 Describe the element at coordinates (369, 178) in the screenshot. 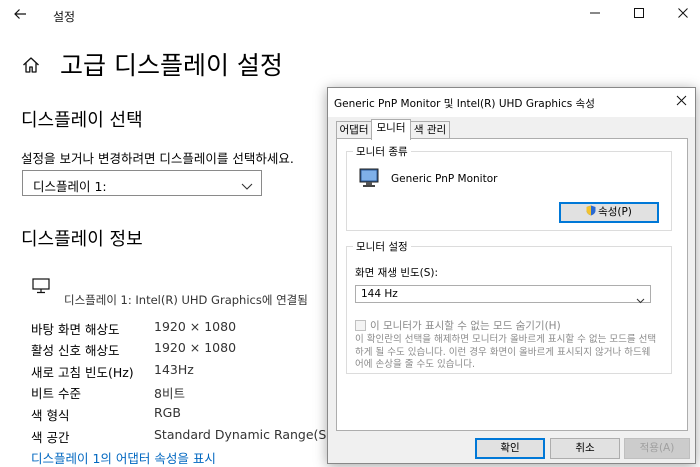

I see `monitor-device-icon` at that location.